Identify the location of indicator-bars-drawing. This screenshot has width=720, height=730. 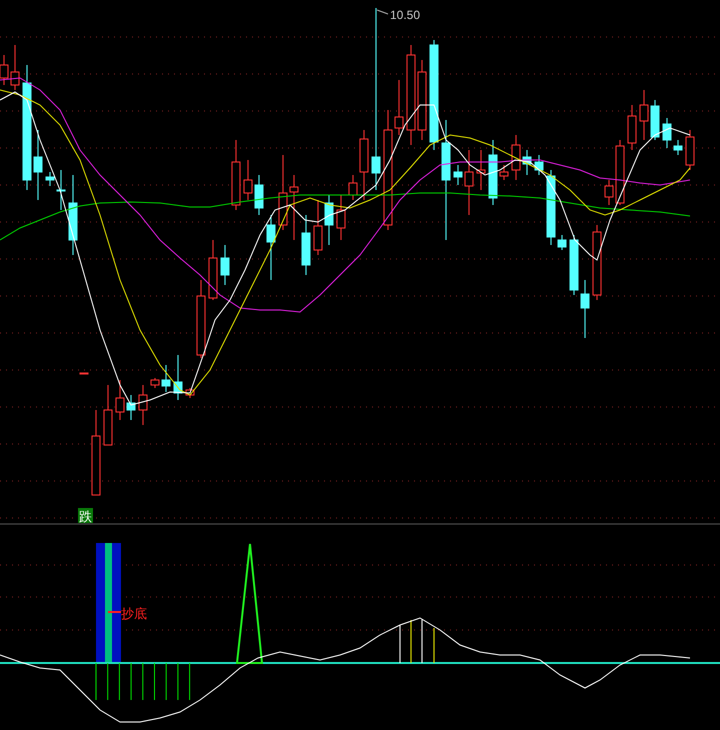
(417, 641).